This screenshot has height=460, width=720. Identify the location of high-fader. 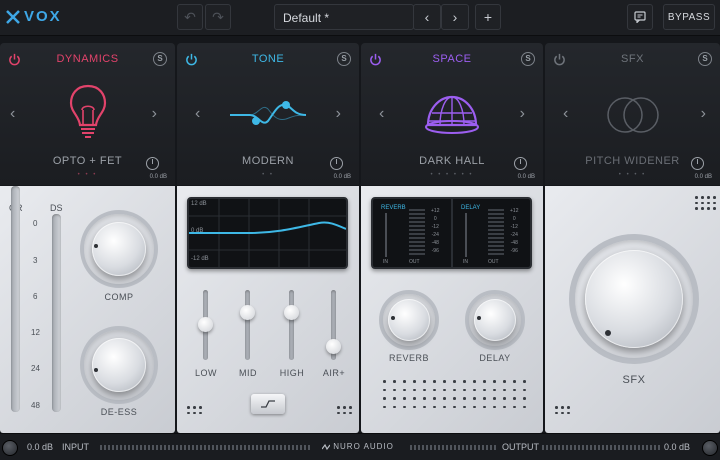
(291, 312).